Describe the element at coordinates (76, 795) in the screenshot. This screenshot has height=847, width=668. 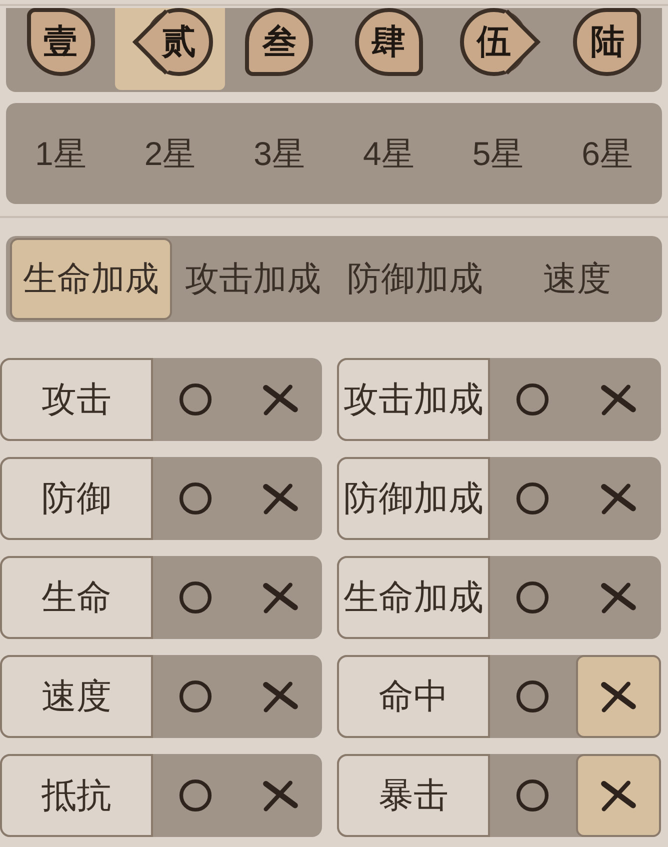
I see `attribute-label: 抵抗` at that location.